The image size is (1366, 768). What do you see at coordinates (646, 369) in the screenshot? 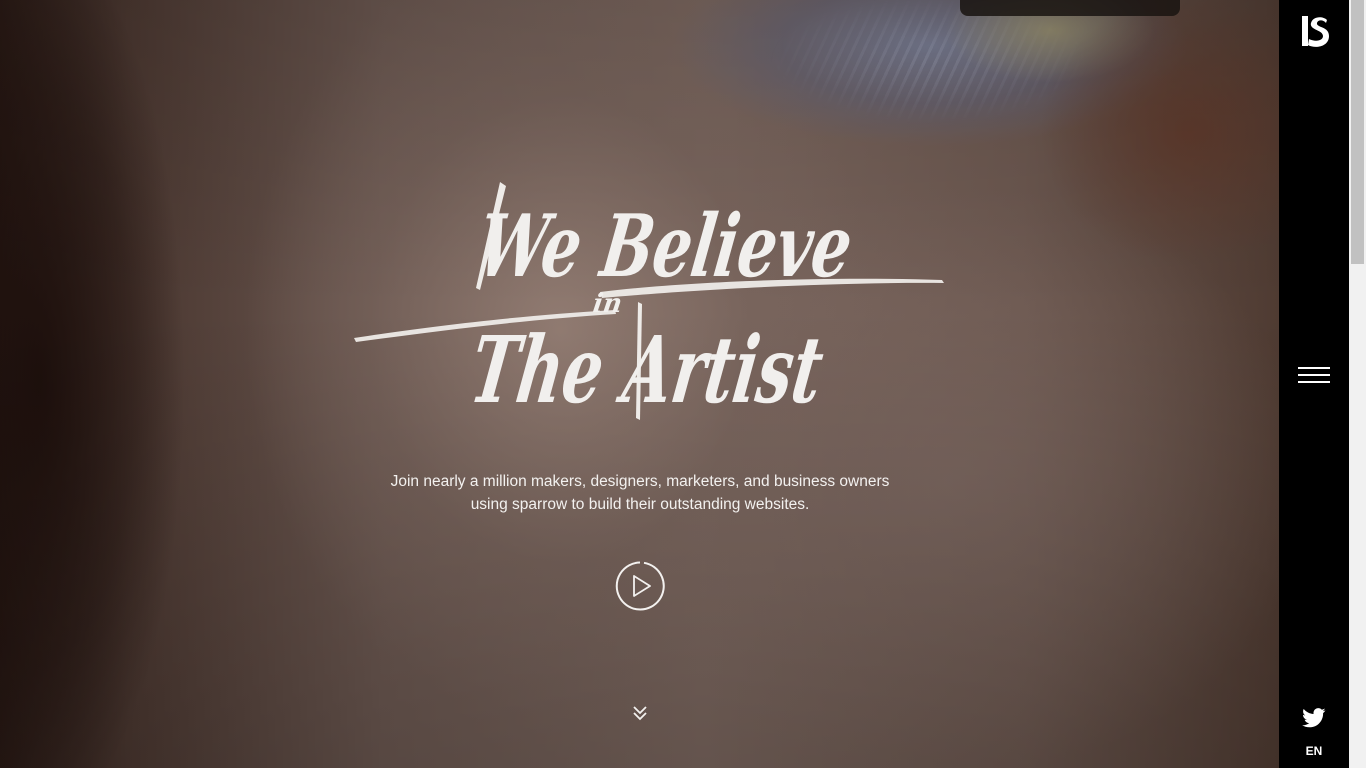
I see `headline-line2: The Artist` at bounding box center [646, 369].